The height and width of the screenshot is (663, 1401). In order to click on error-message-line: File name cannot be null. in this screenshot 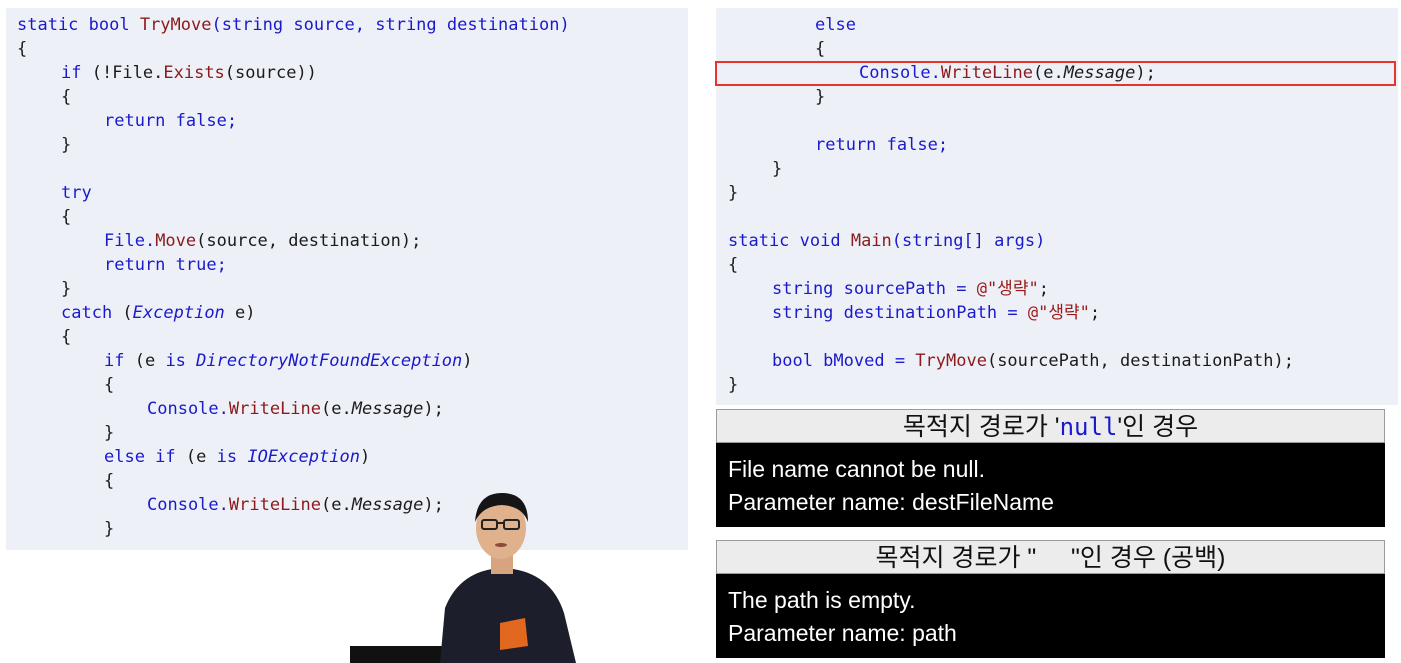, I will do `click(856, 469)`.